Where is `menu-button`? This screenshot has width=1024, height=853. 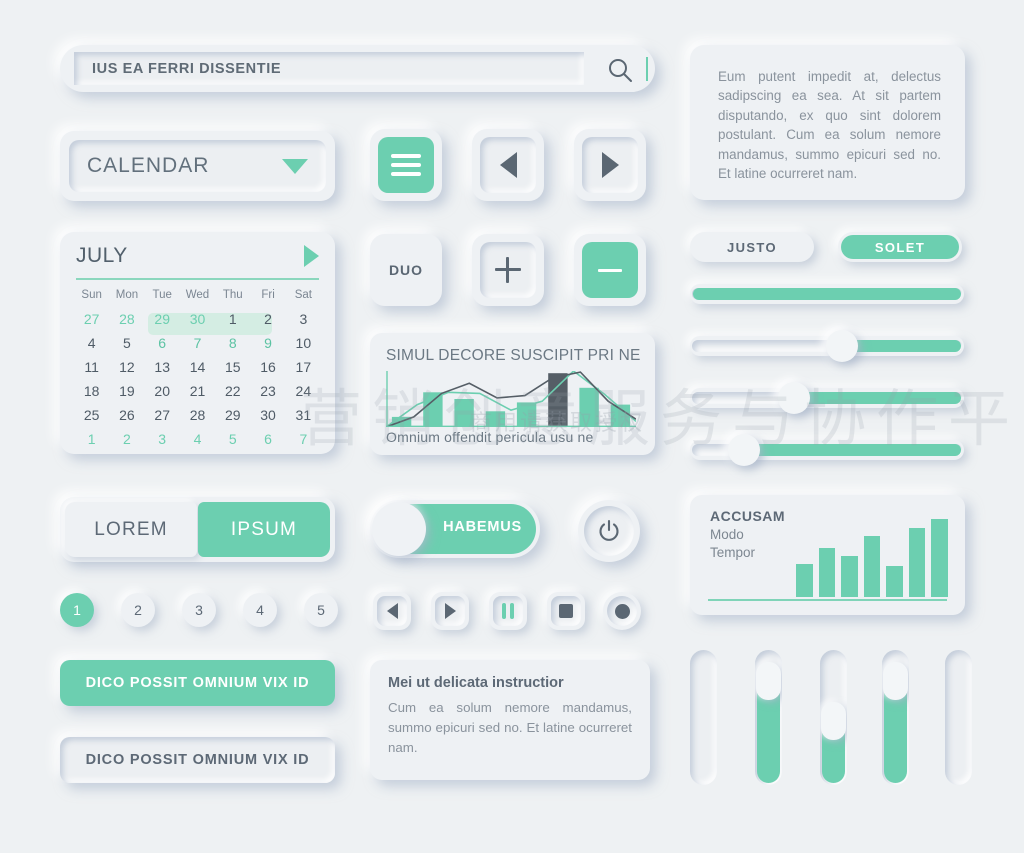 menu-button is located at coordinates (406, 165).